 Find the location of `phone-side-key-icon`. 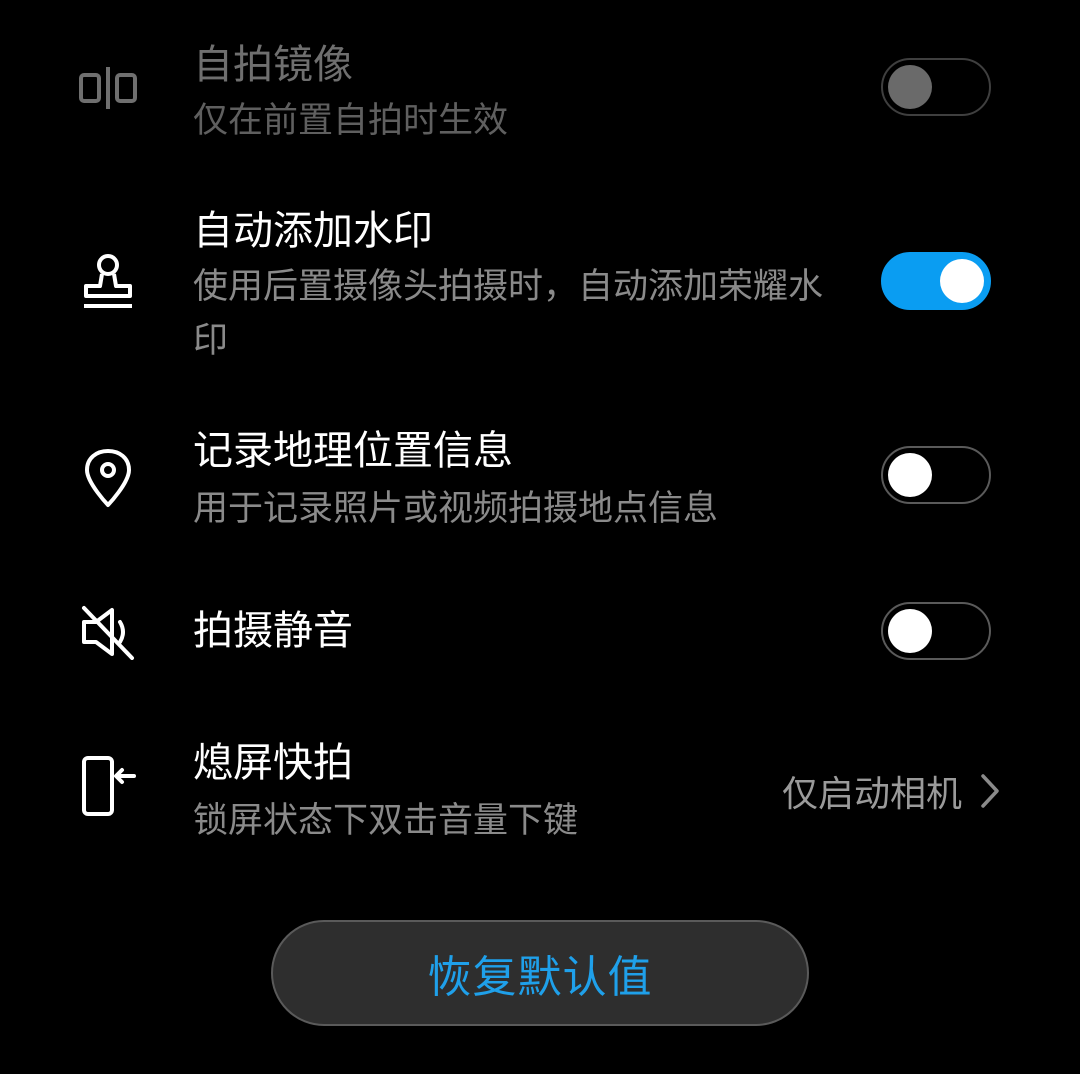

phone-side-key-icon is located at coordinates (108, 786).